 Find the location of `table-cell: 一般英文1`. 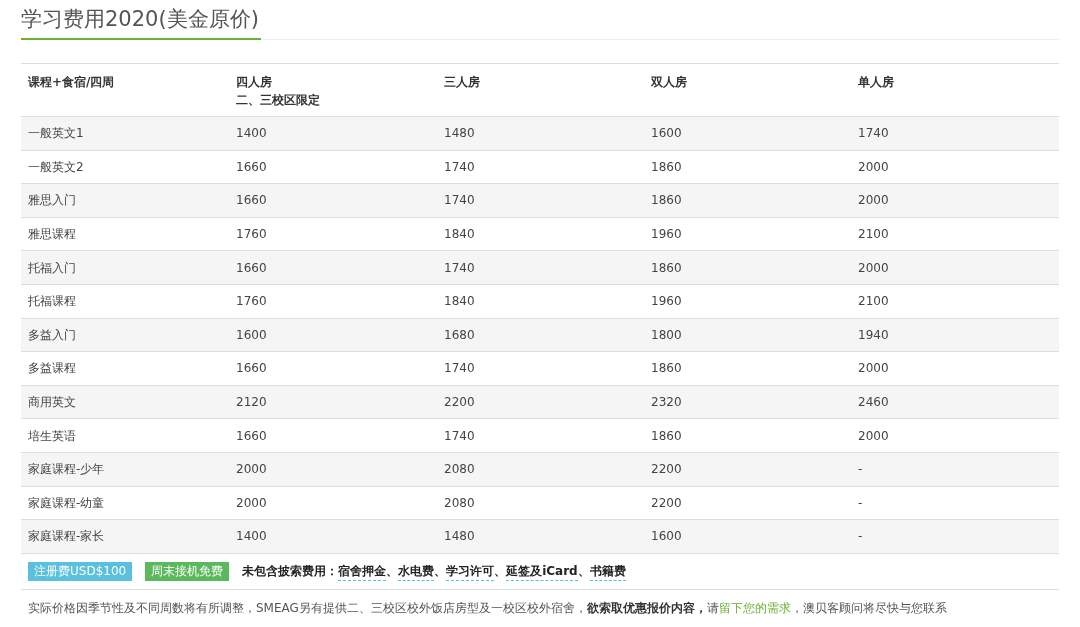

table-cell: 一般英文1 is located at coordinates (56, 133).